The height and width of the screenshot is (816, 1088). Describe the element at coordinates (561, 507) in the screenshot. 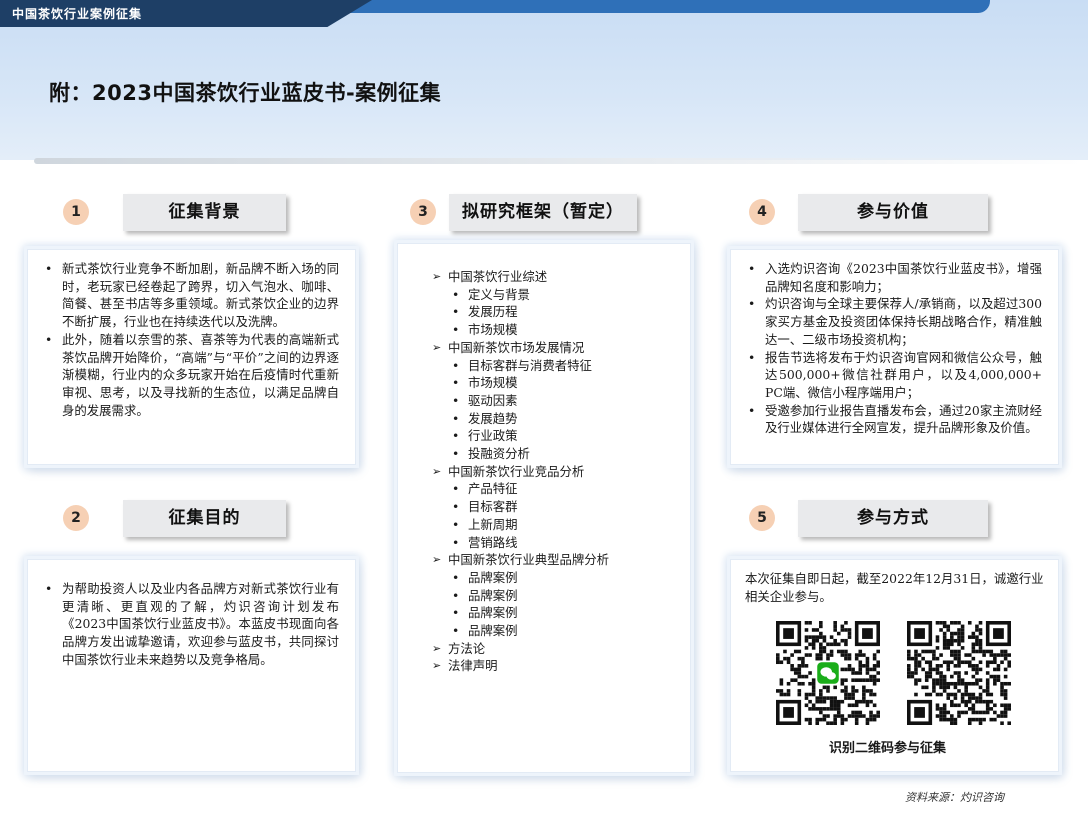

I see `framework-subitem: 目标客群` at that location.